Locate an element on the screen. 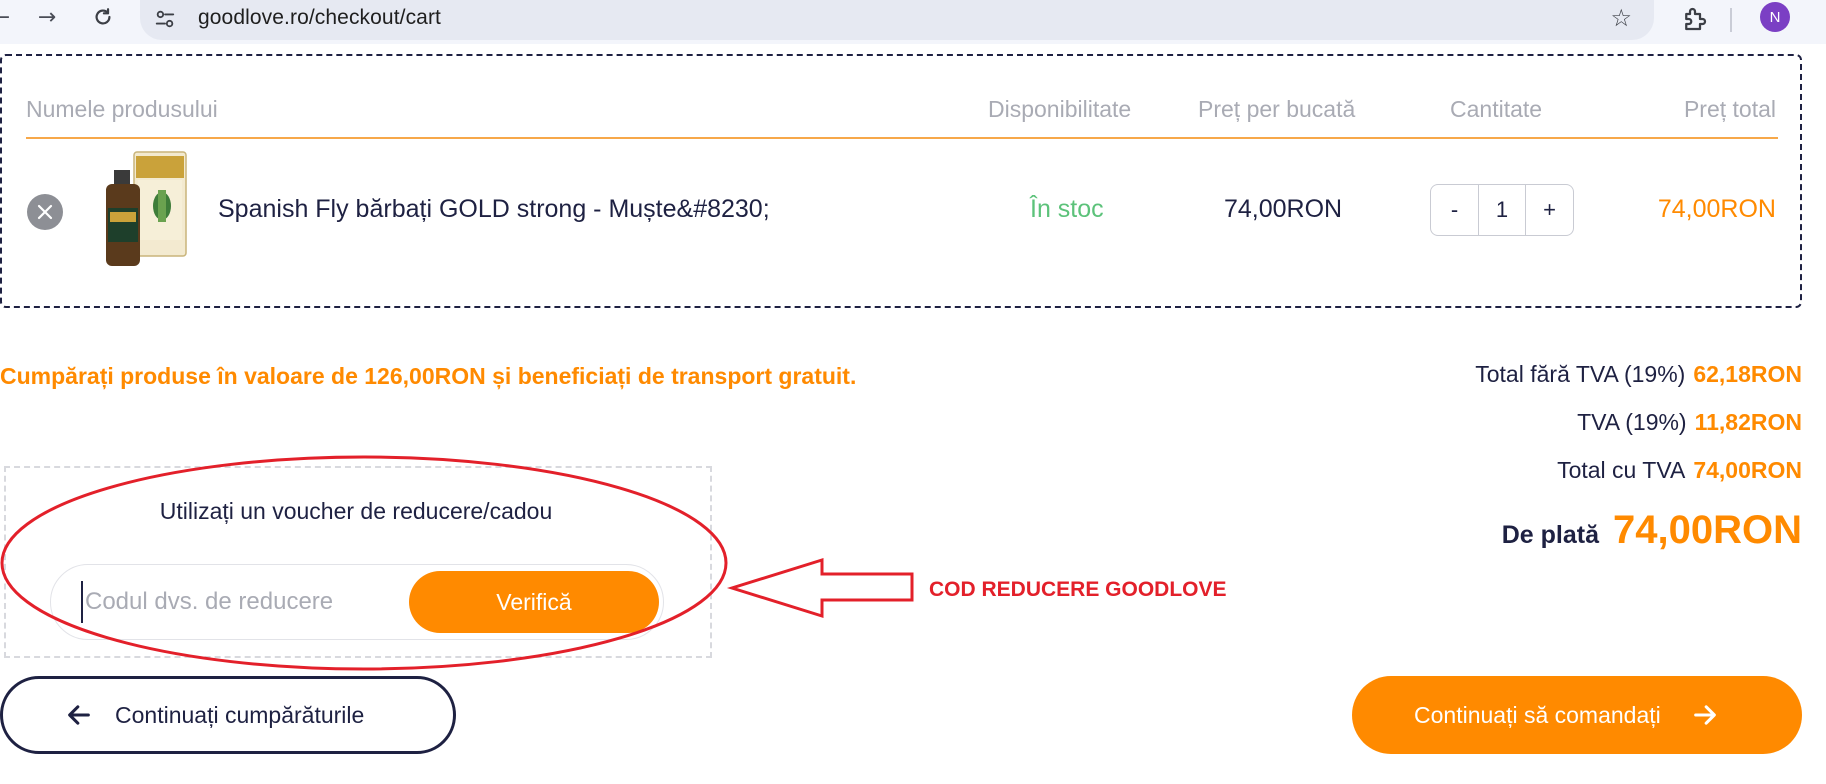 This screenshot has height=784, width=1826. total-with-vat: Total cu TVA 74,00RON is located at coordinates (1679, 470).